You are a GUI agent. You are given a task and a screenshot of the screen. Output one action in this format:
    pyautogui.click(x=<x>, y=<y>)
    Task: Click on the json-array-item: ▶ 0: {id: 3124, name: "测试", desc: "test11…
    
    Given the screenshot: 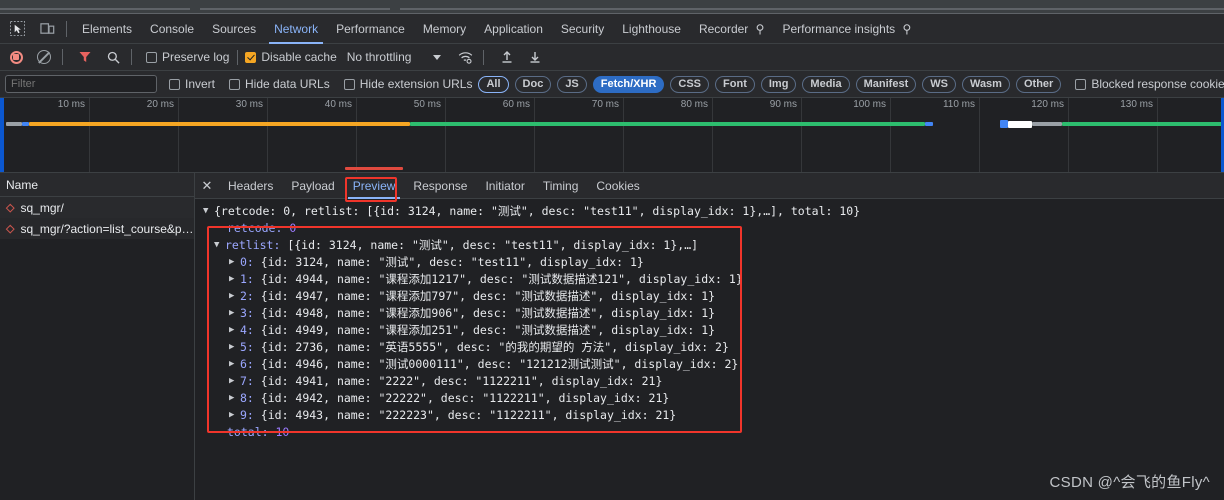 What is the action you would take?
    pyautogui.click(x=713, y=262)
    